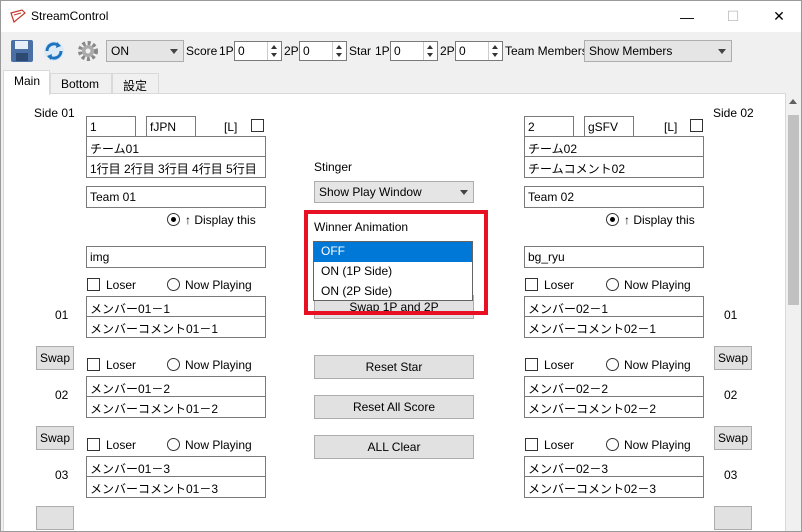 This screenshot has width=802, height=532. I want to click on side2-m3-now-playing-label: Now Playing, so click(657, 445).